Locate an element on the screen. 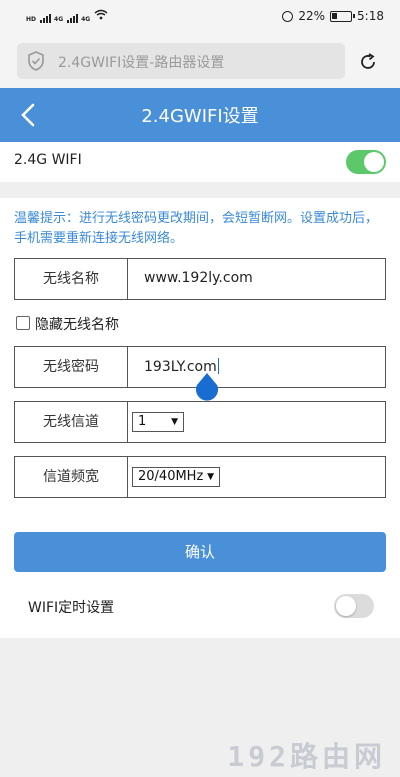  watermark-logo: 192路由网 is located at coordinates (306, 756).